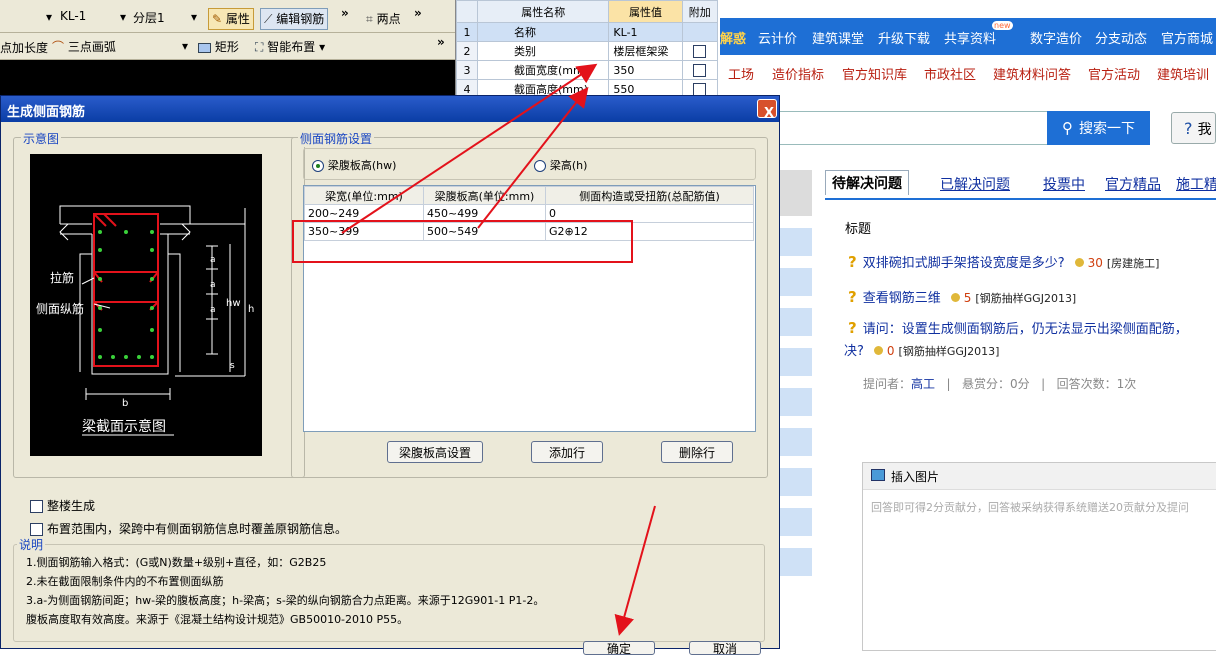 Image resolution: width=1216 pixels, height=655 pixels. I want to click on nav-link: 分支动态, so click(1121, 37).